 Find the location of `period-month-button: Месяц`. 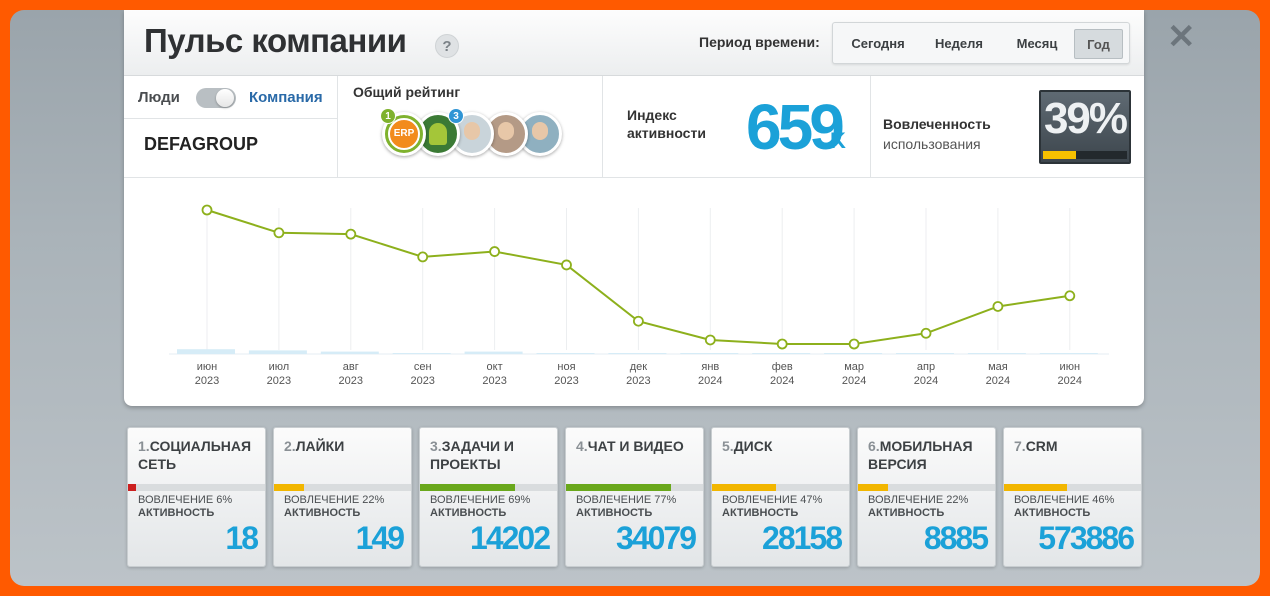

period-month-button: Месяц is located at coordinates (1037, 44).